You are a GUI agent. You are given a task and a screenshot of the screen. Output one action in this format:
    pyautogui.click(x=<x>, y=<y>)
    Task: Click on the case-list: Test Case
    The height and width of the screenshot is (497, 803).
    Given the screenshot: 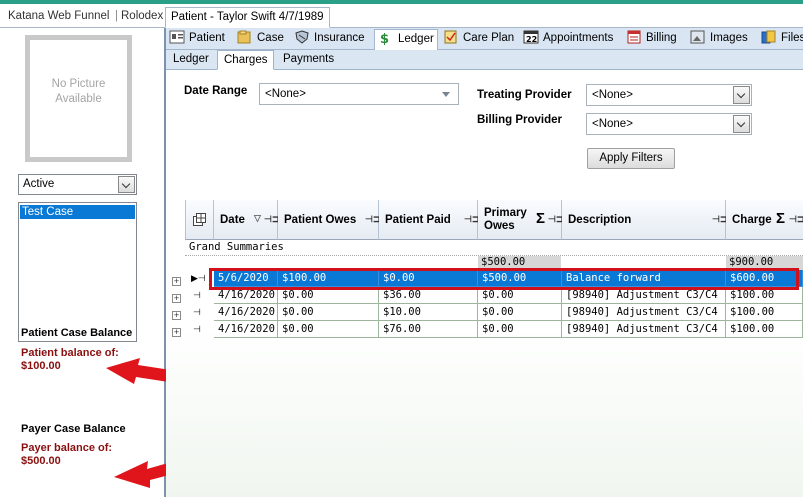 What is the action you would take?
    pyautogui.click(x=77, y=272)
    